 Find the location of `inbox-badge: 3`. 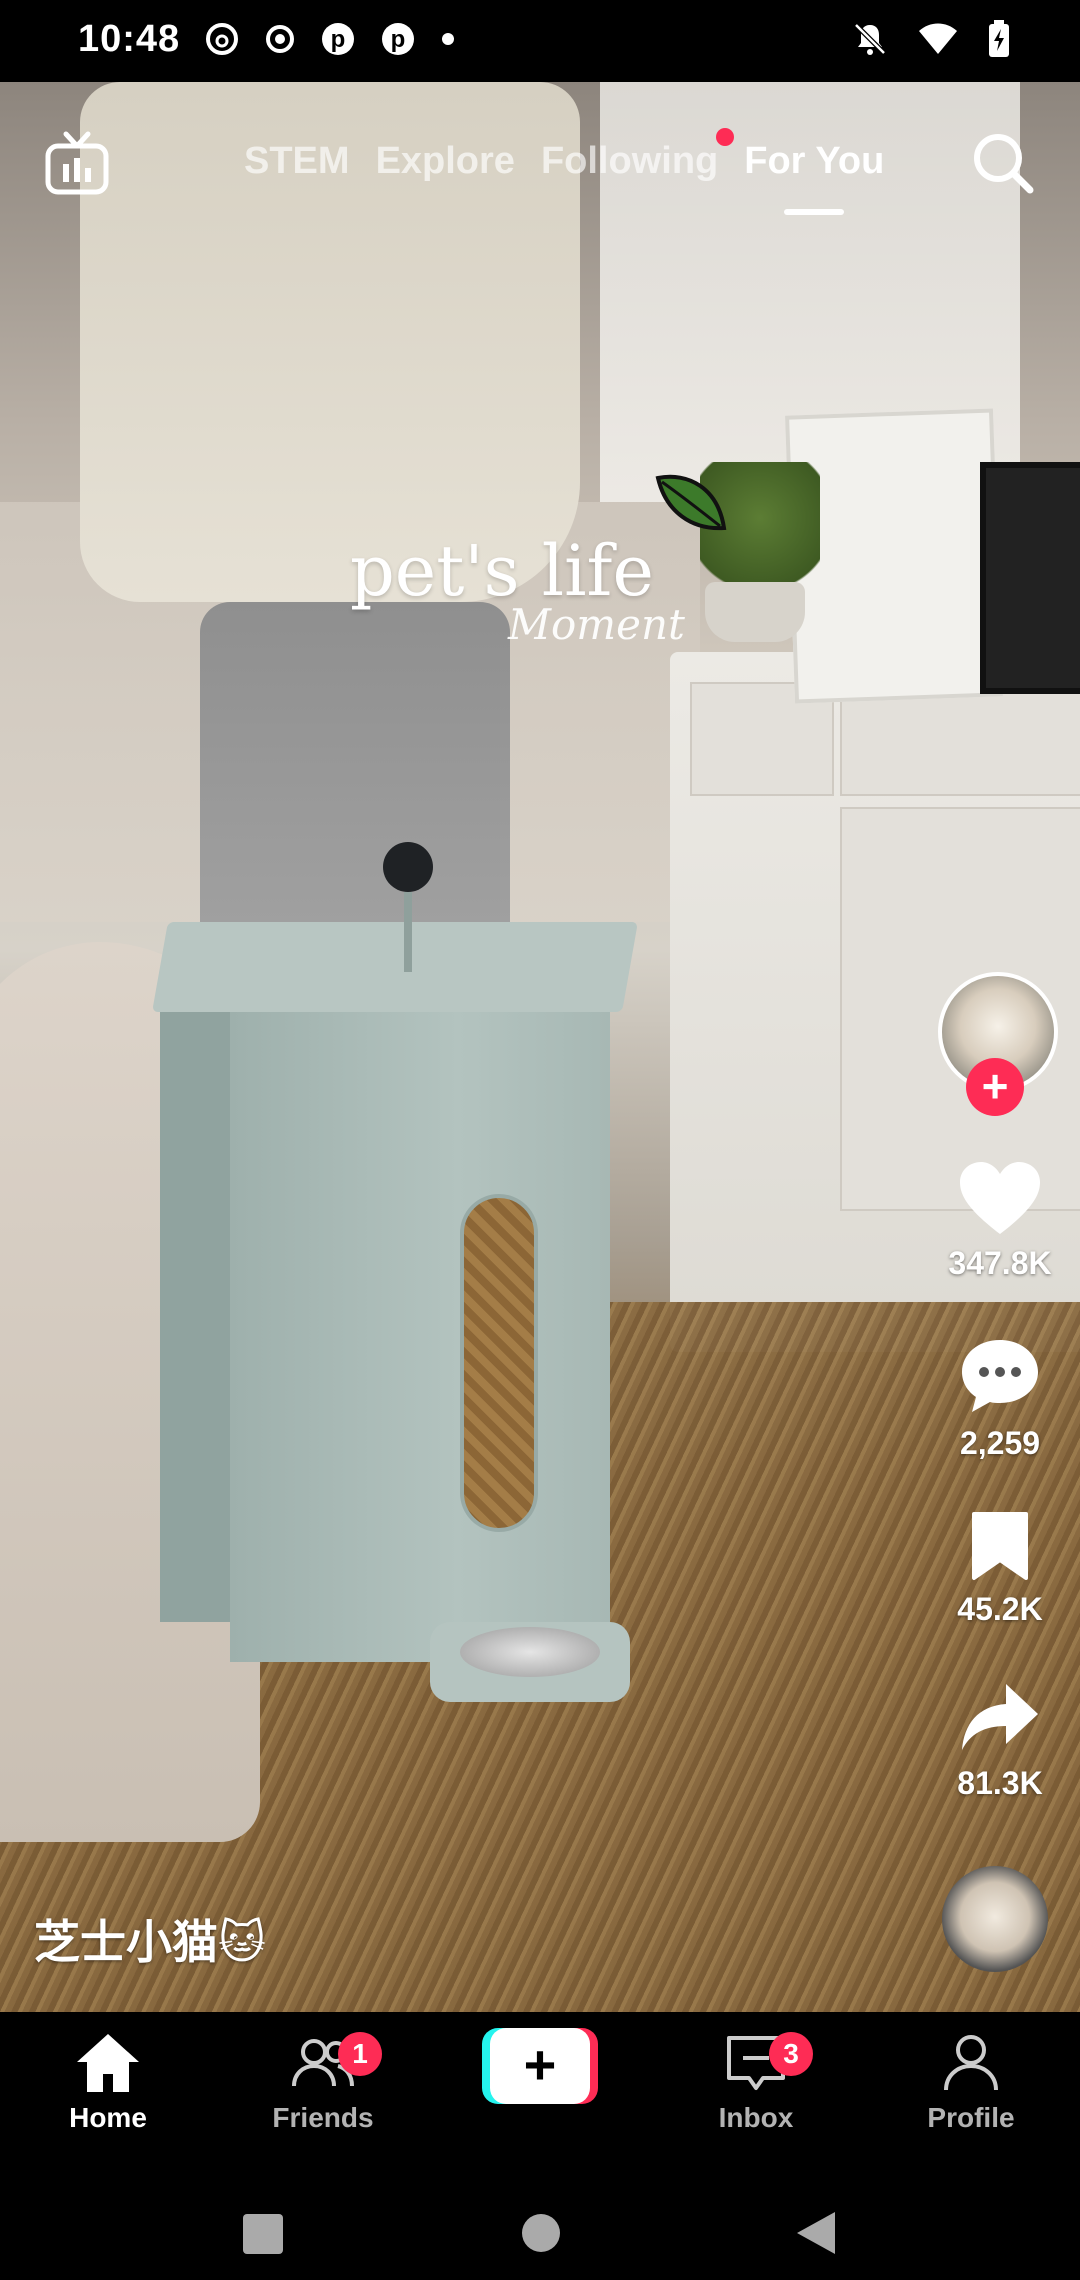

inbox-badge: 3 is located at coordinates (791, 2054).